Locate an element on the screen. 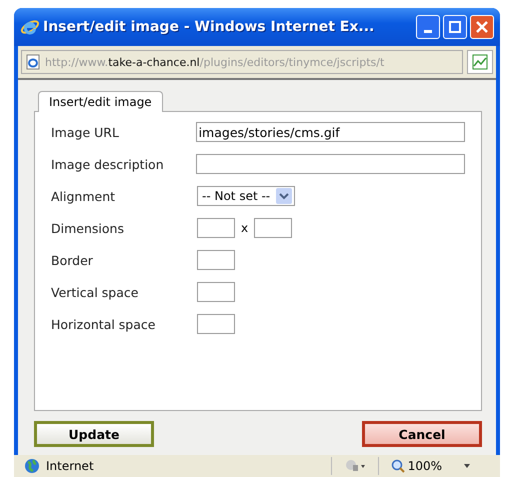  address-field: http://www.take-a-chance.nl/plugins/editors/tinymce/jscripts/t is located at coordinates (242, 62).